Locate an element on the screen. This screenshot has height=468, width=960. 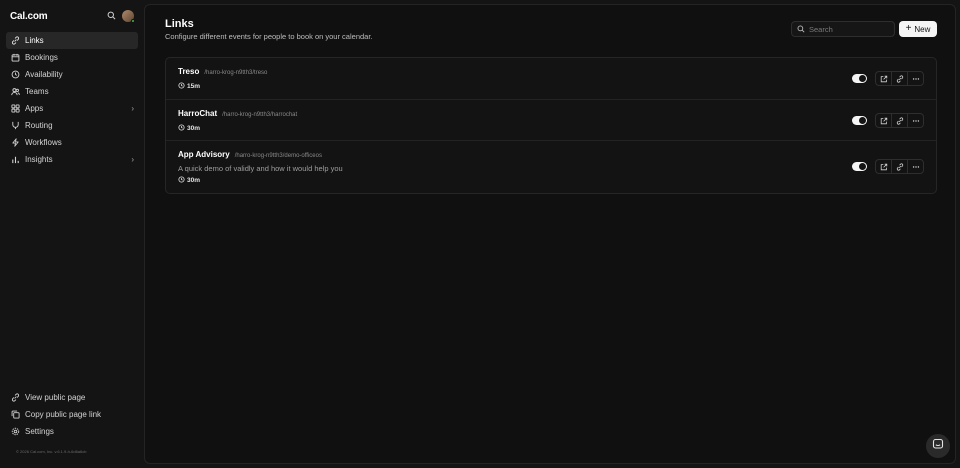
sidebar-item-label: View public page is located at coordinates (55, 397).